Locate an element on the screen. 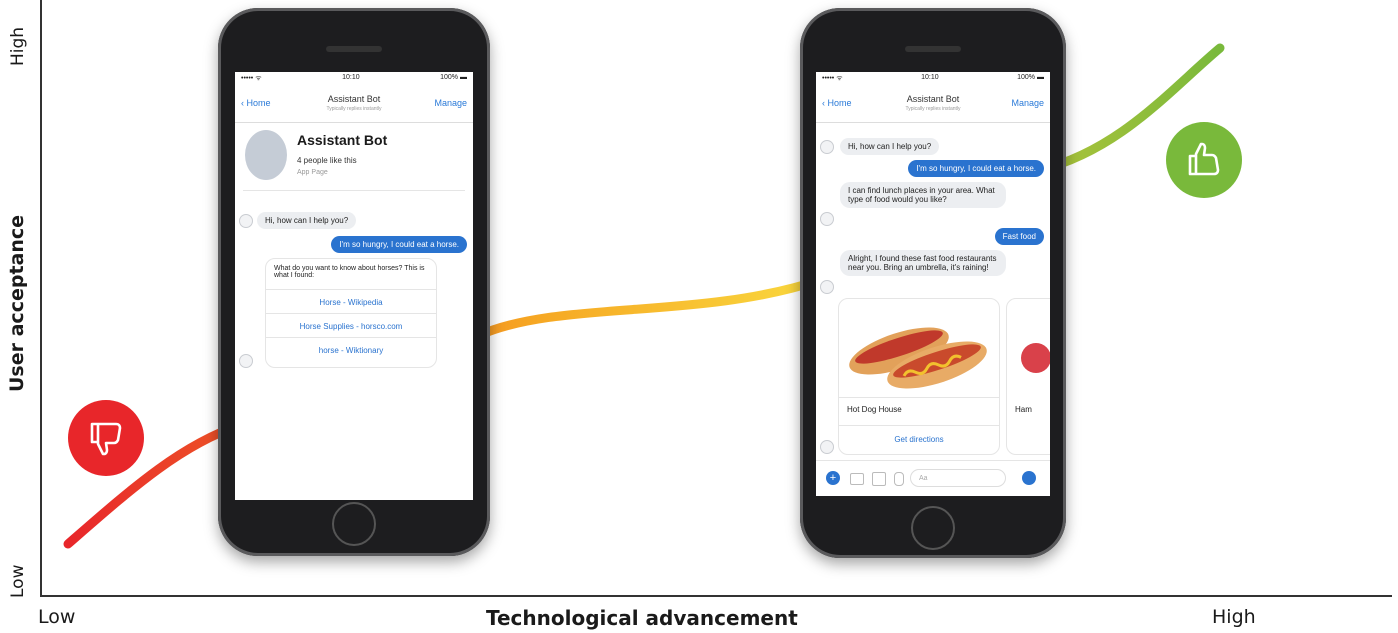 The image size is (1398, 633). image-icon is located at coordinates (879, 479).